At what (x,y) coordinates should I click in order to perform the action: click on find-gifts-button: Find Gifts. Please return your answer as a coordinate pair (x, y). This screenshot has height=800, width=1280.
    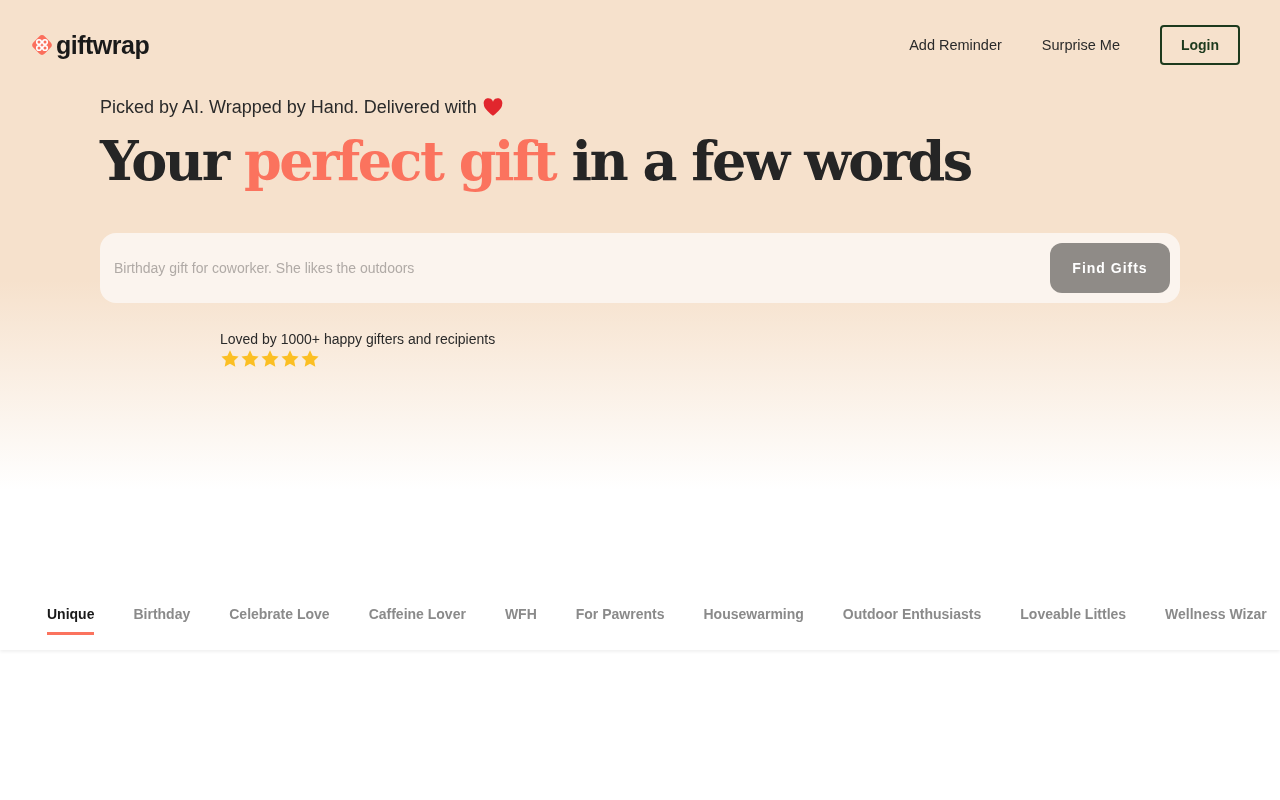
    Looking at the image, I should click on (1110, 268).